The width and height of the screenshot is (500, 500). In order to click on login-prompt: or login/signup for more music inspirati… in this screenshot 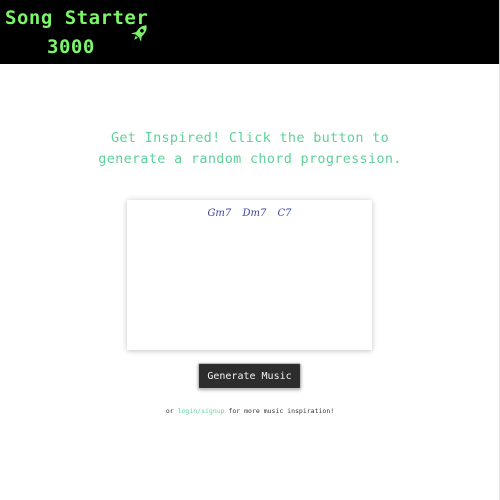, I will do `click(250, 411)`.